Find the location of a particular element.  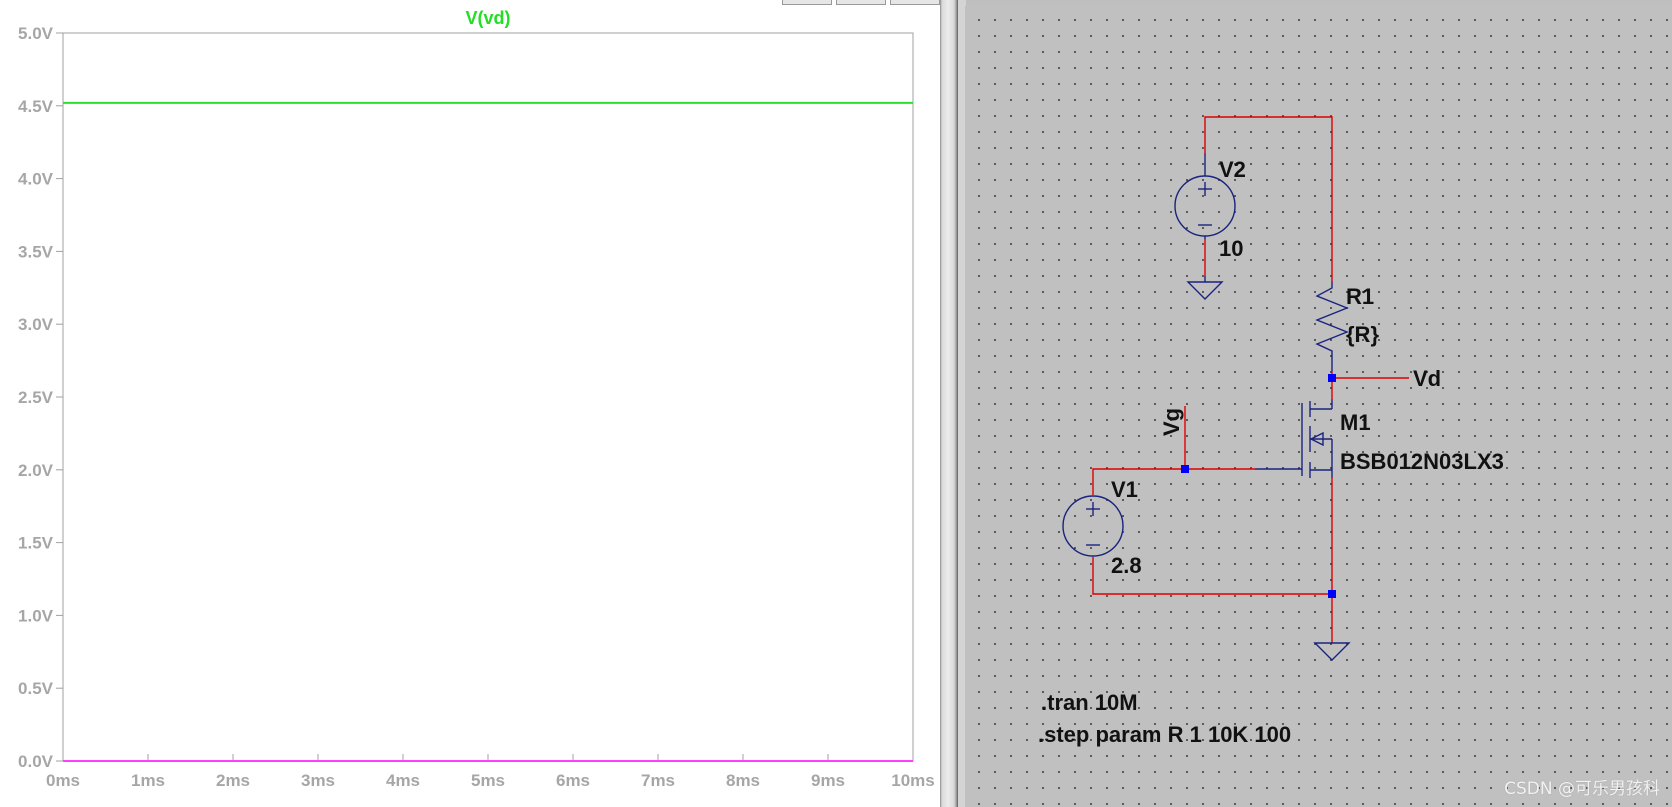

net-label-vd: Vd is located at coordinates (1427, 378).